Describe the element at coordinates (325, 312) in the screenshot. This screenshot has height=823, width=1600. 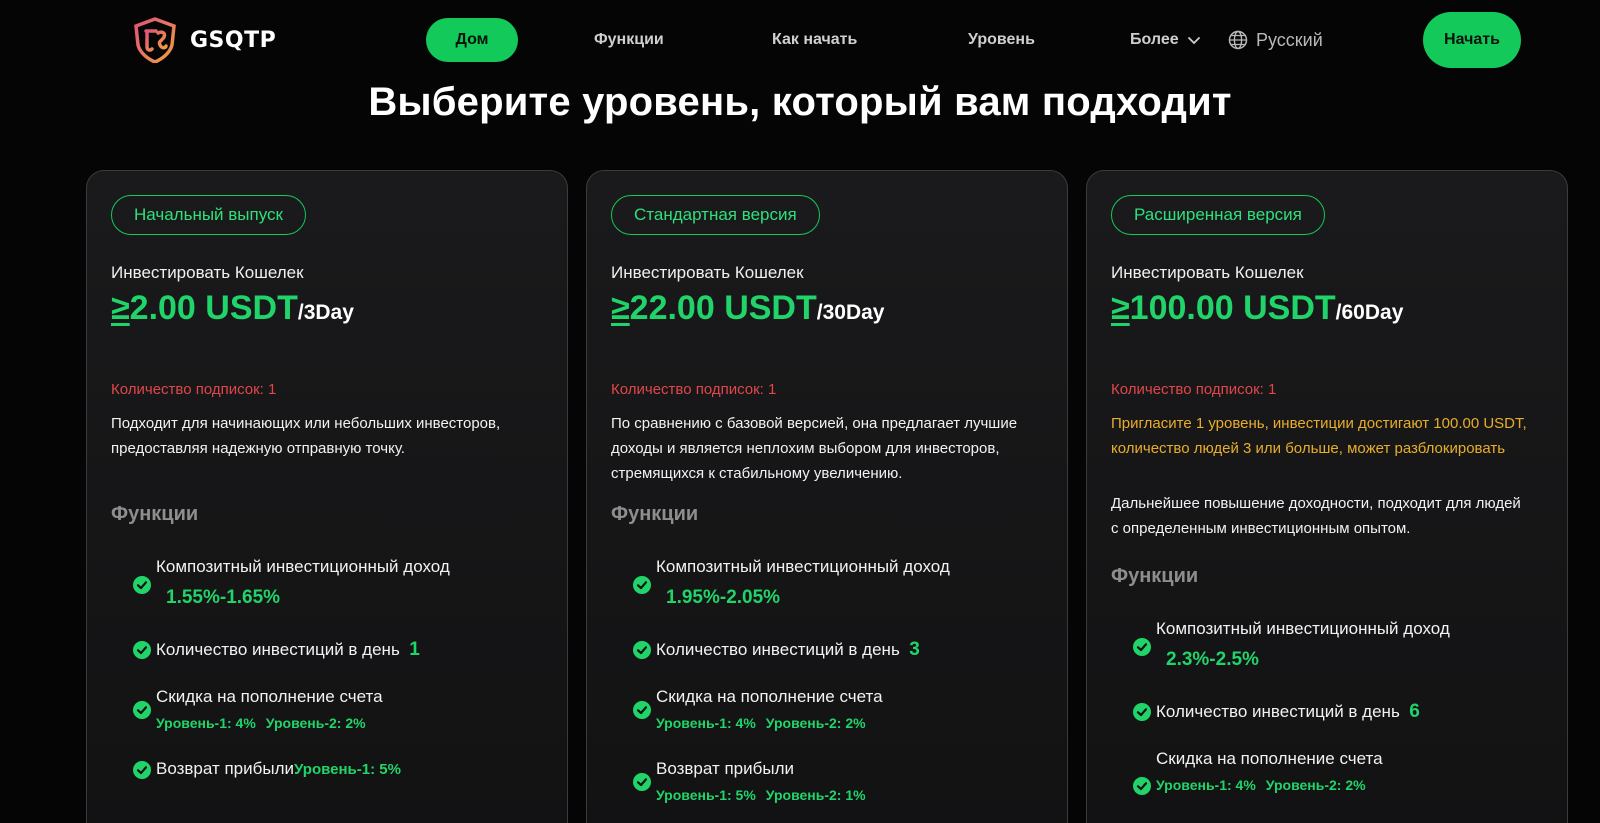
I see `price-period: /3Day` at that location.